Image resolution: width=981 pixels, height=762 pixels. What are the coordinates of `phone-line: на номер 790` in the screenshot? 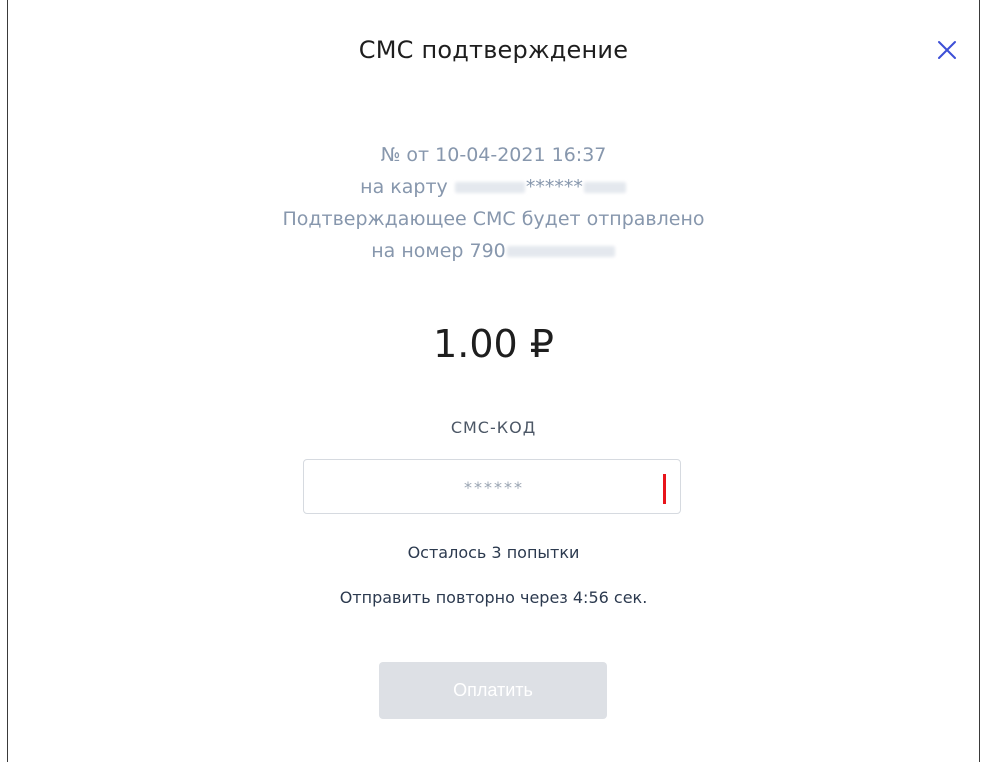 It's located at (493, 251).